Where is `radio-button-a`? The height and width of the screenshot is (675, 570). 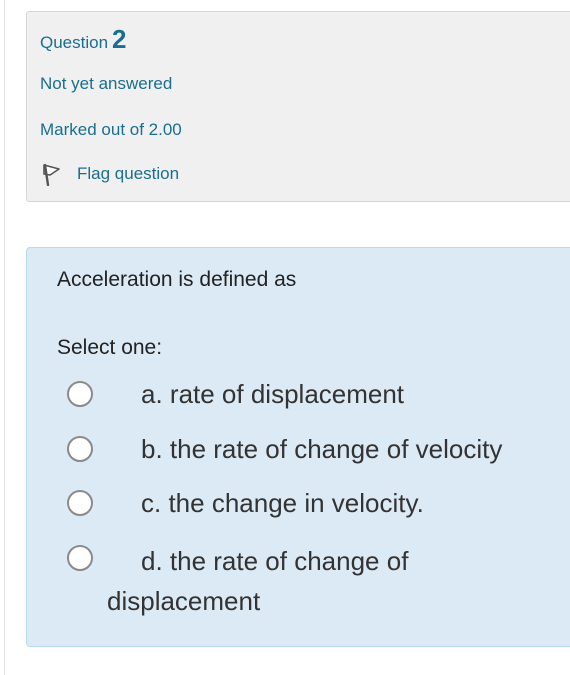
radio-button-a is located at coordinates (80, 394).